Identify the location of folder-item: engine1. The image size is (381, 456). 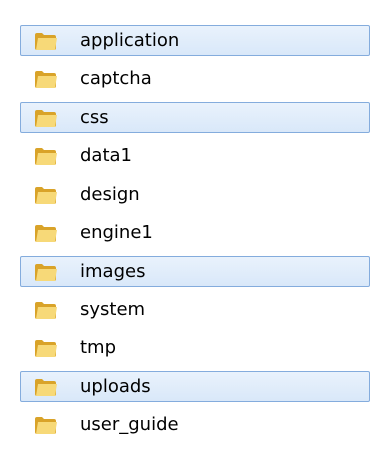
(195, 232).